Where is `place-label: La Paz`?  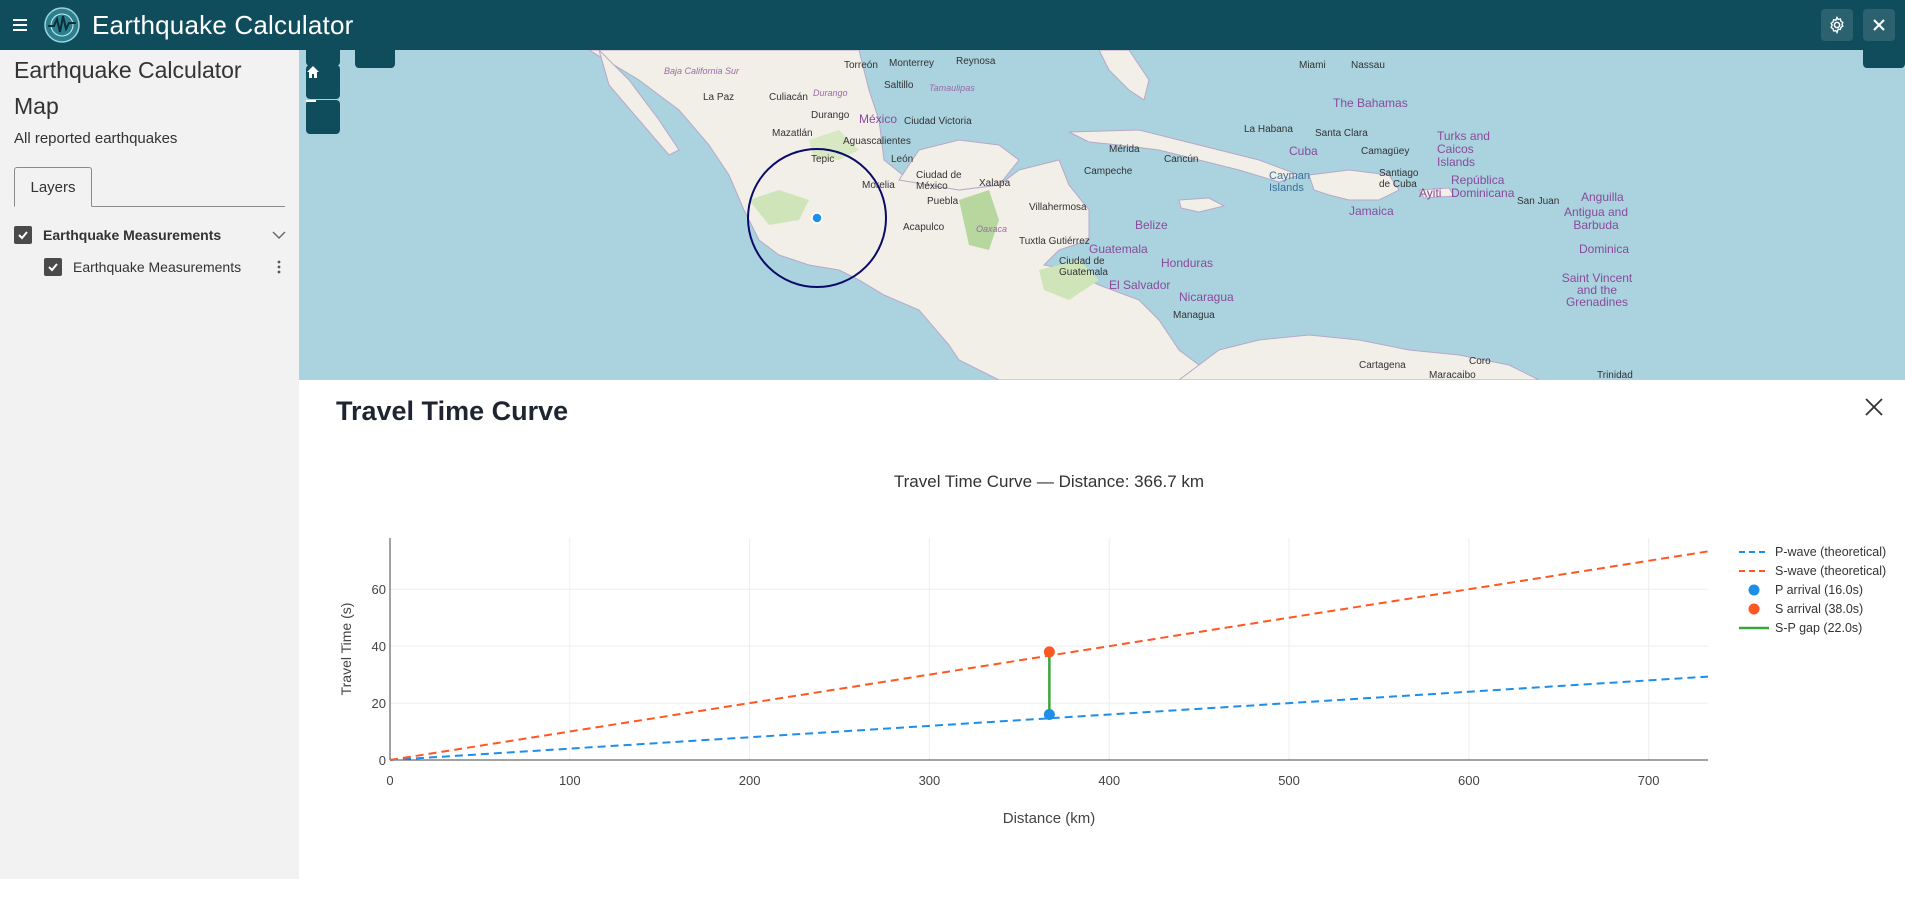
place-label: La Paz is located at coordinates (719, 97).